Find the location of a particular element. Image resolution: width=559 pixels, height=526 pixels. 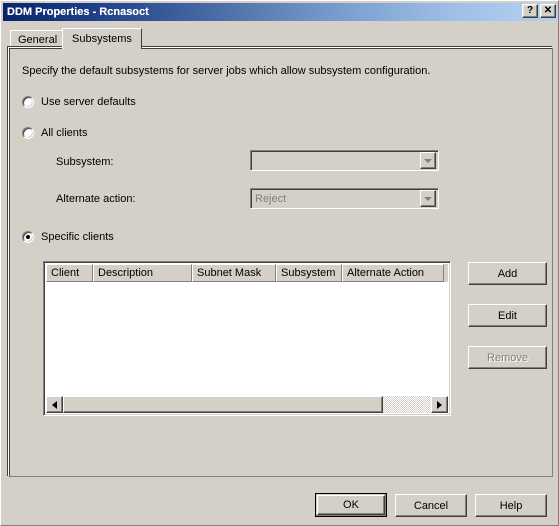

cancel-button-label: Cancel is located at coordinates (431, 505).